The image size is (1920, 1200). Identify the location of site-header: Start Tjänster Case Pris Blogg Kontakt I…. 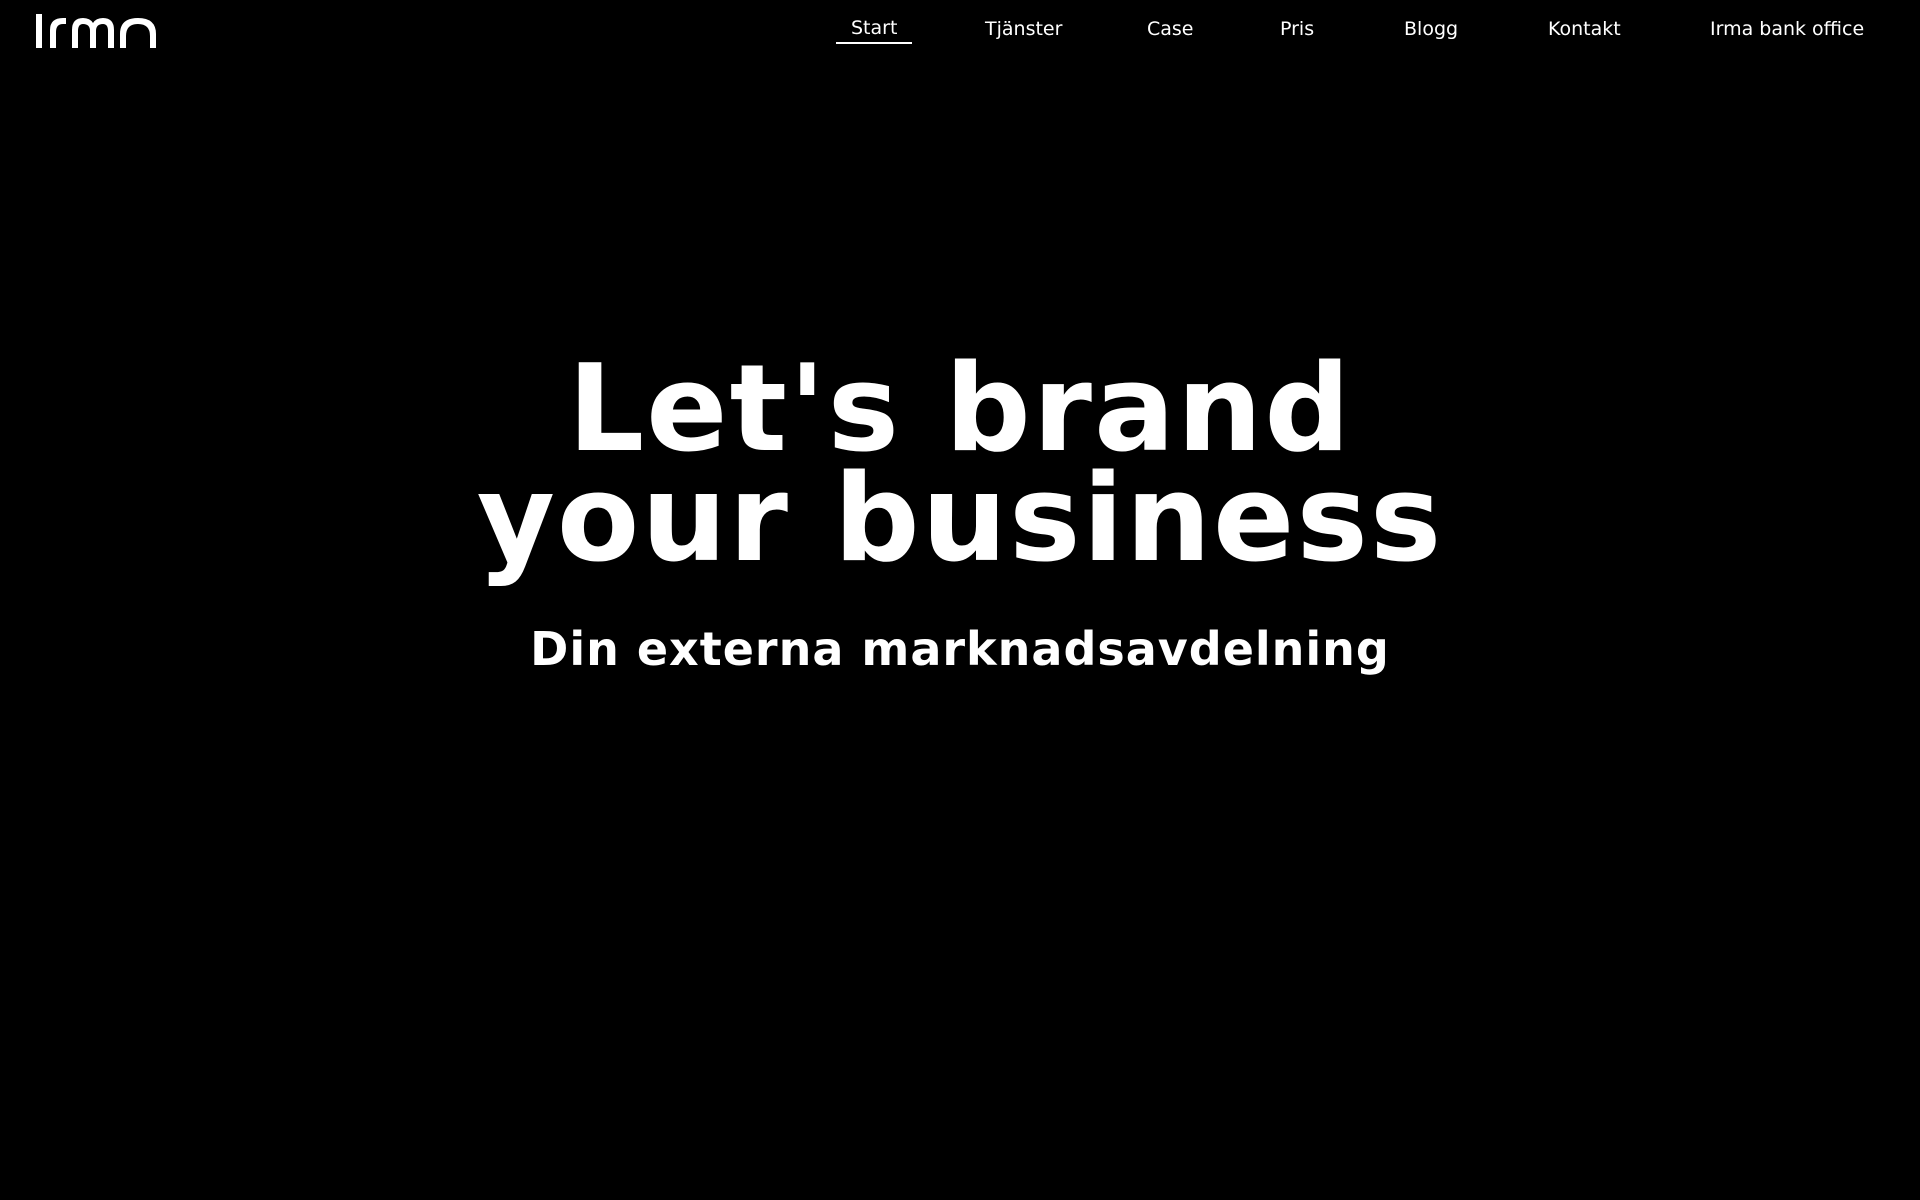
(960, 32).